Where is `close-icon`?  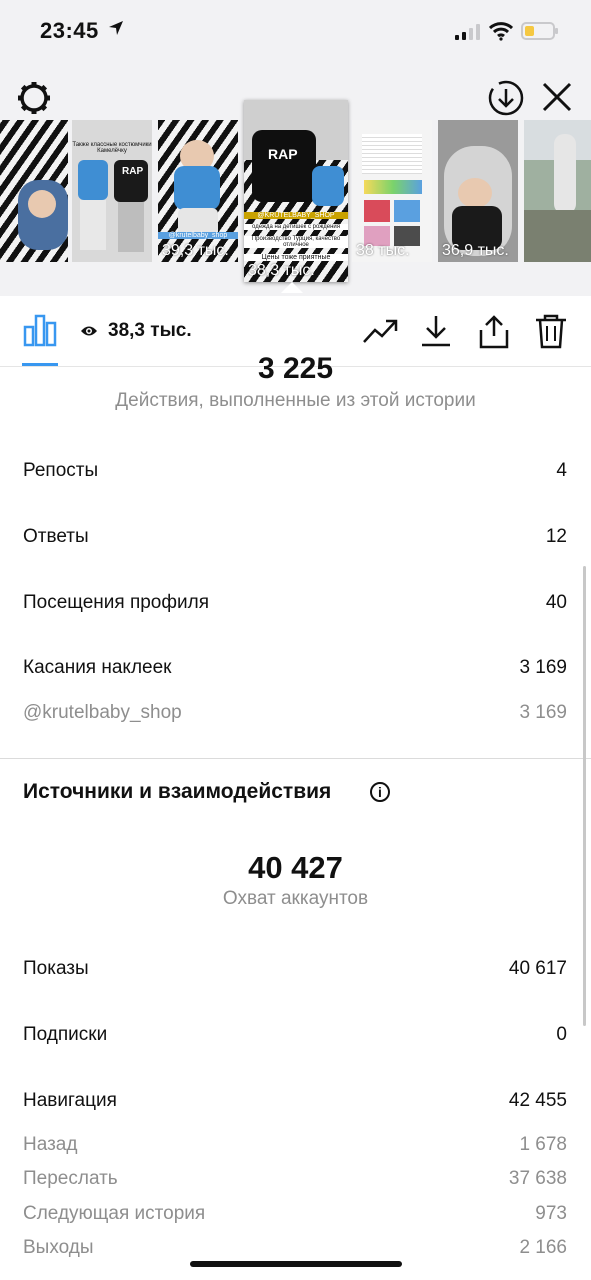 close-icon is located at coordinates (557, 97).